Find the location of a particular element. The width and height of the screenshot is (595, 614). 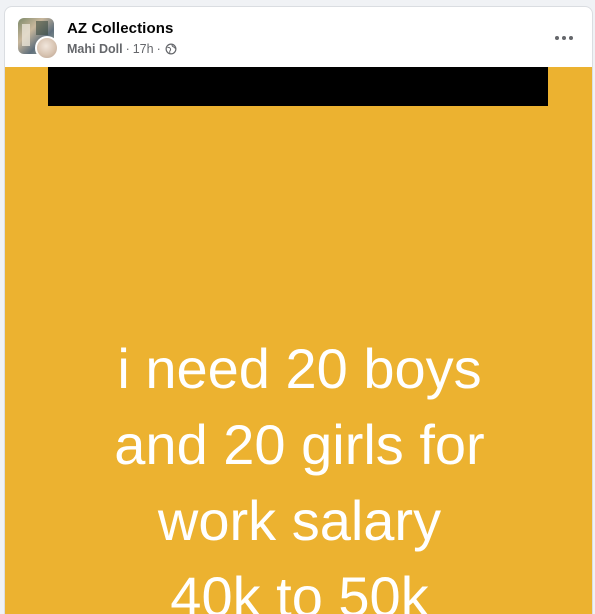

avatar is located at coordinates (38, 39).